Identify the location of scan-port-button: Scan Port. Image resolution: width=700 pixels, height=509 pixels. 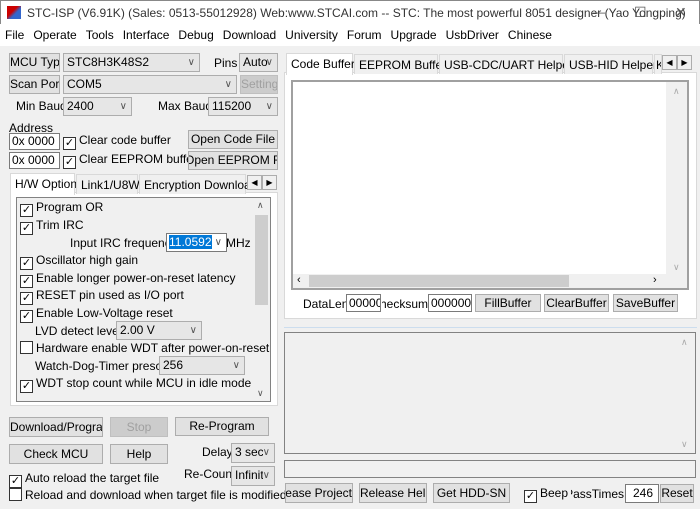
(34, 84).